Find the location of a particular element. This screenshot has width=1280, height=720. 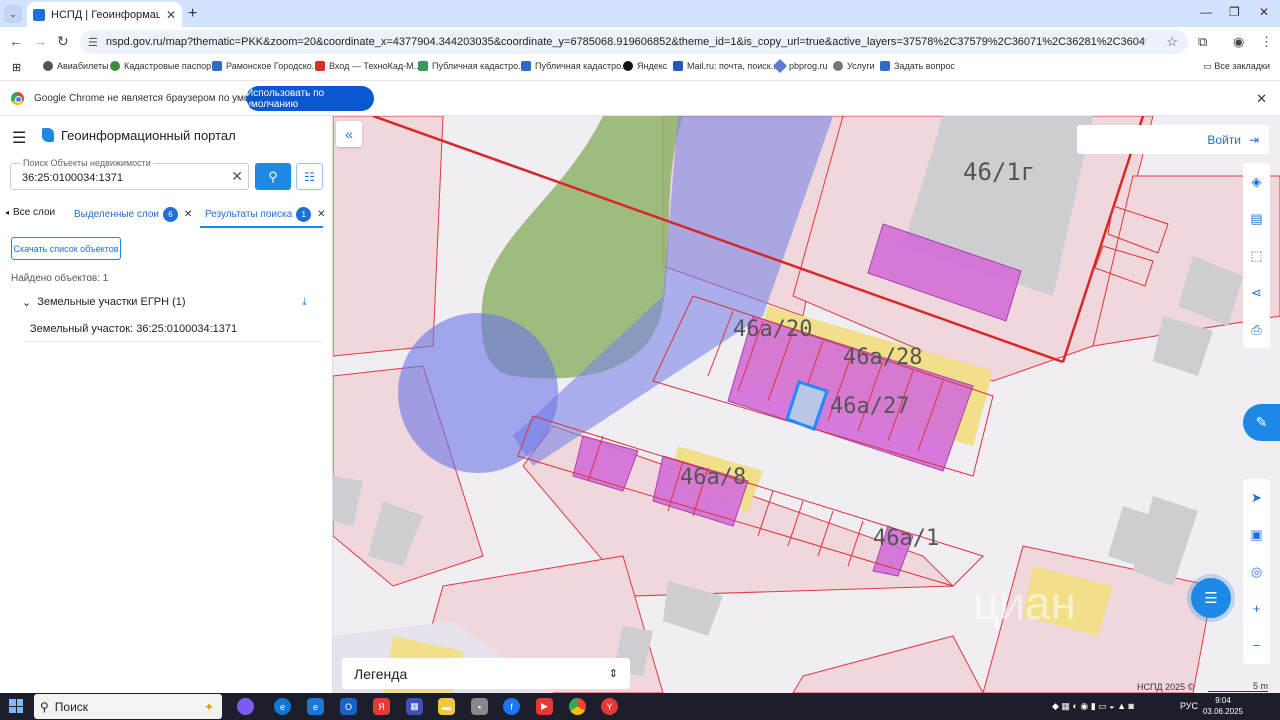

search-button: ⚲ is located at coordinates (273, 176).